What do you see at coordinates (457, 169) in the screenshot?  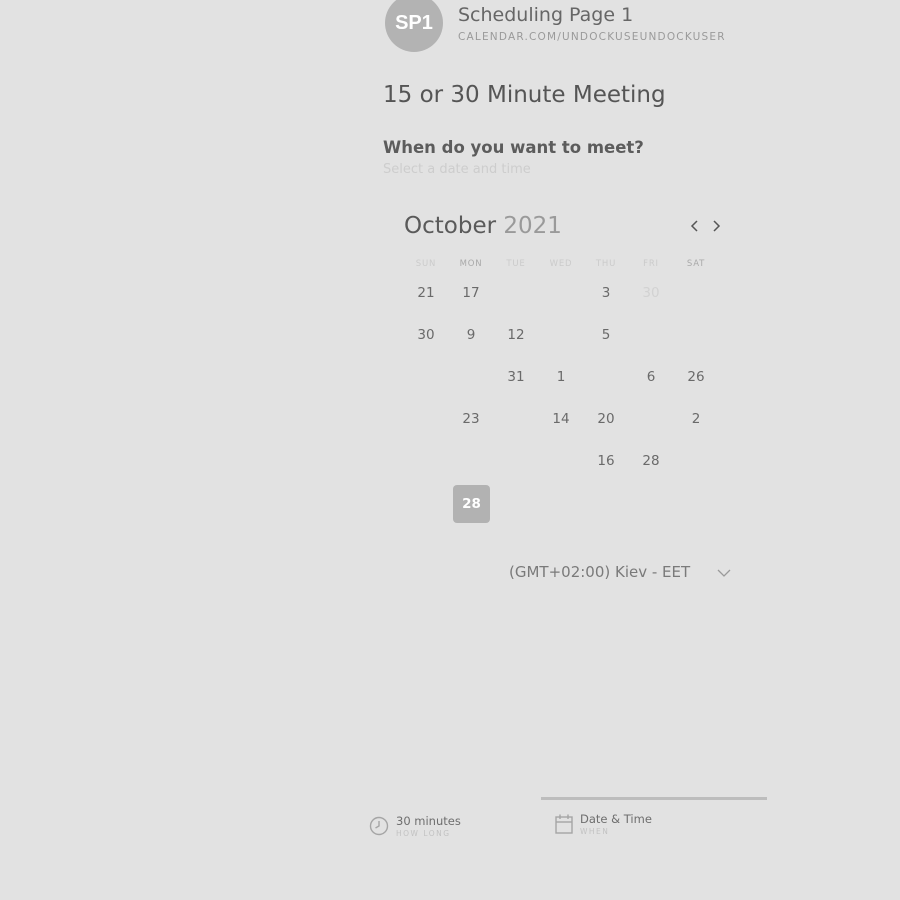 I see `meeting-hint: Select a date and time` at bounding box center [457, 169].